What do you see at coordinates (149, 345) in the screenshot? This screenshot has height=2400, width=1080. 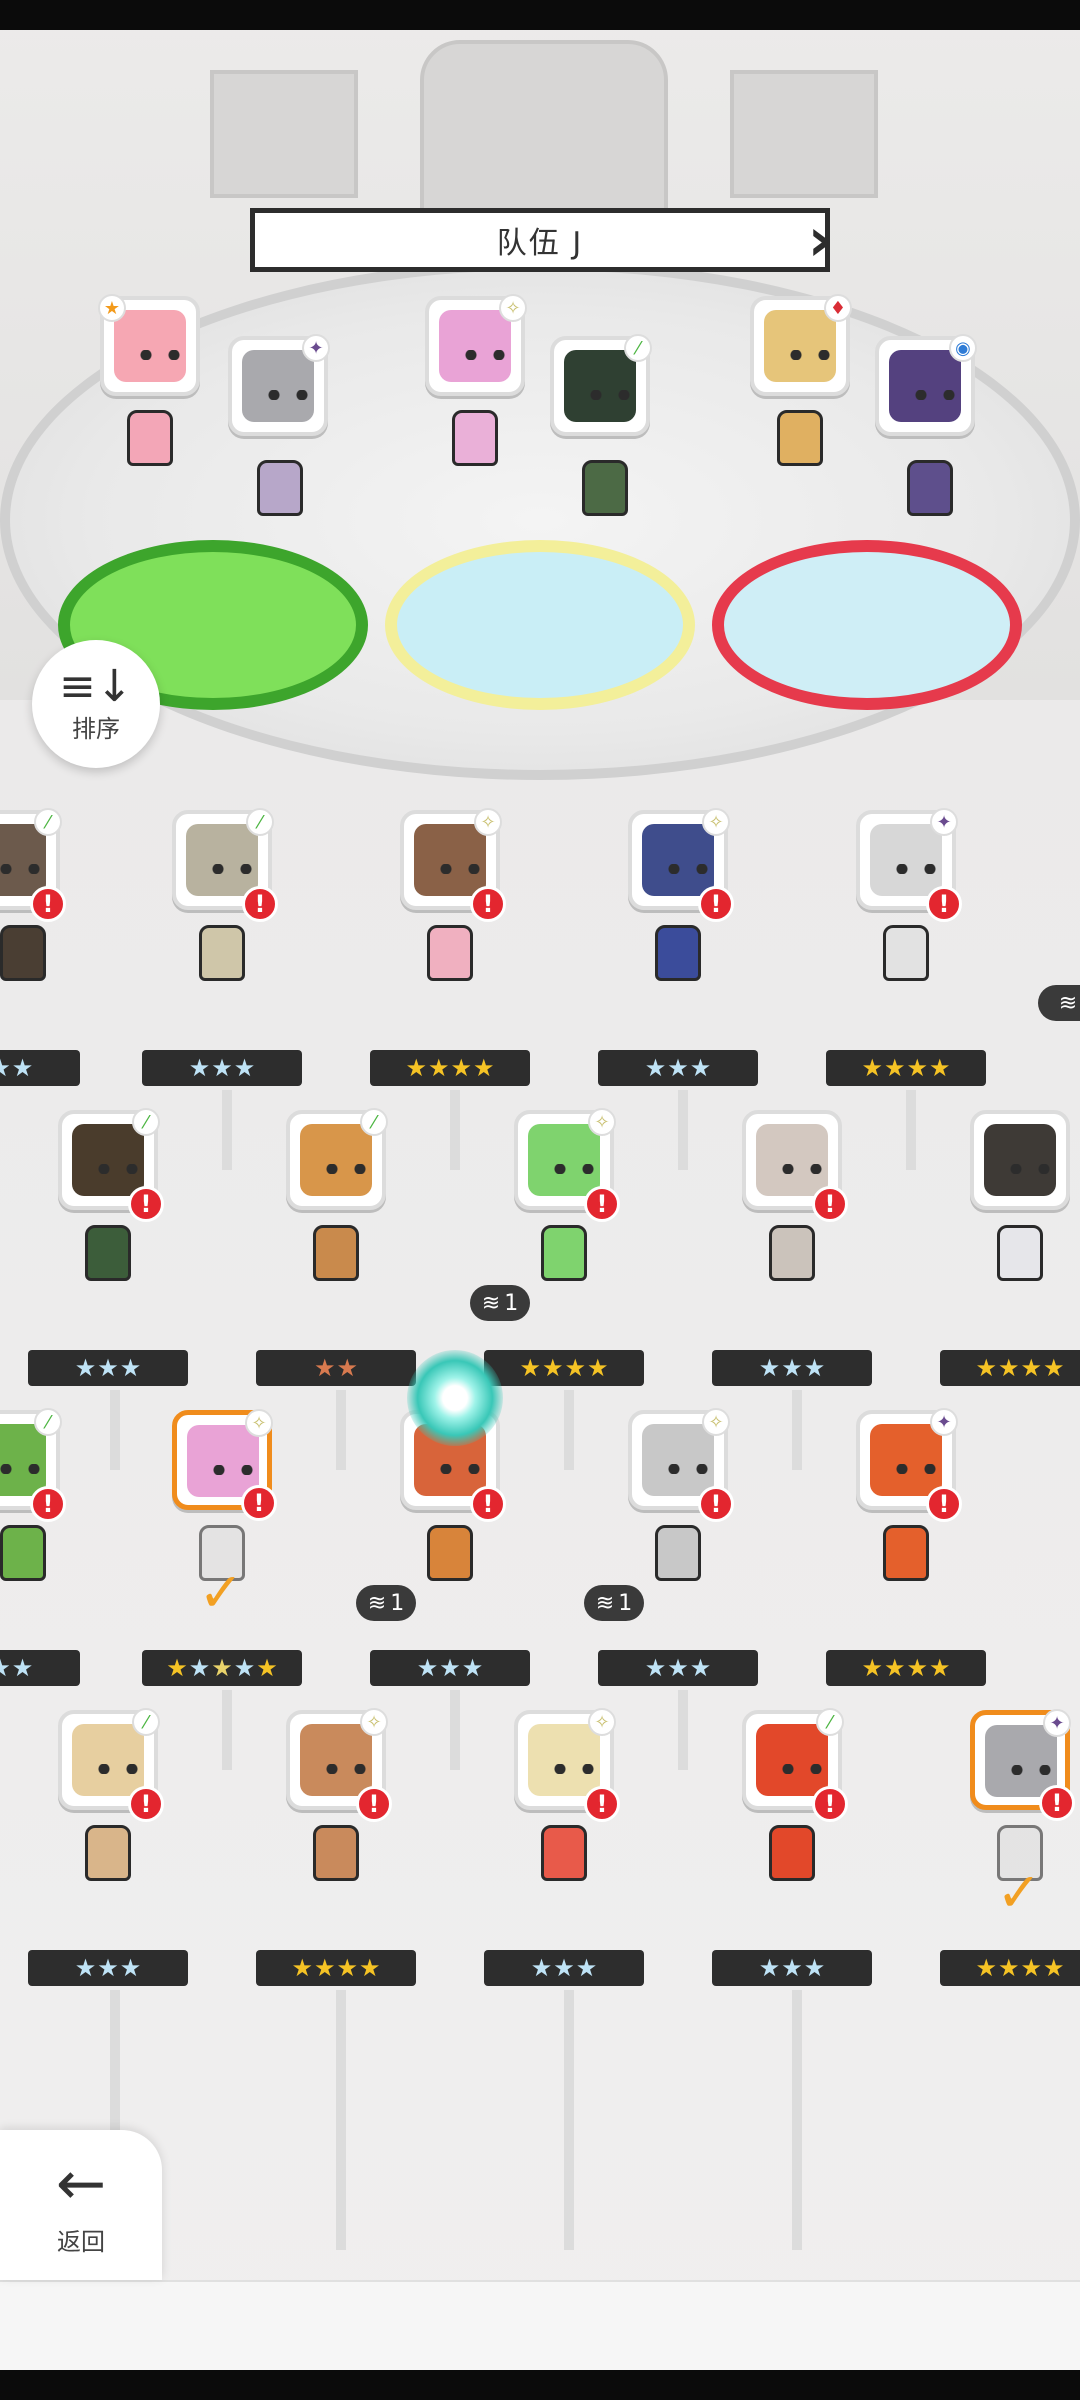 I see `team-portrait: ★` at bounding box center [149, 345].